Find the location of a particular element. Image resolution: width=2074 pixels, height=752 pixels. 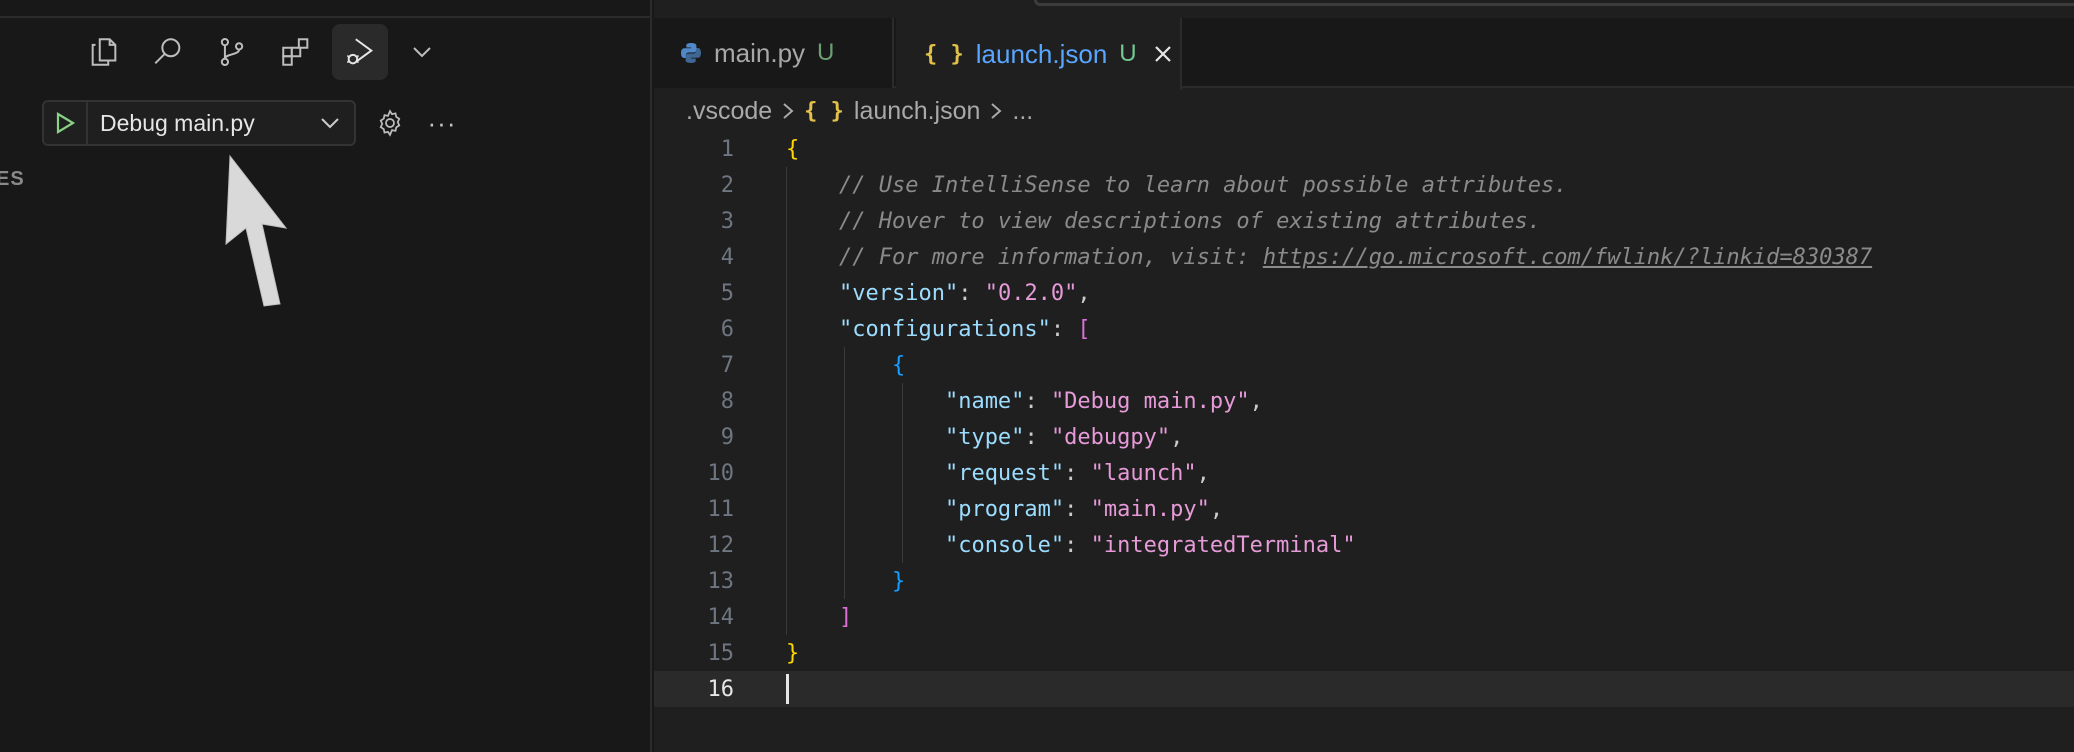

search-icon is located at coordinates (167, 51).